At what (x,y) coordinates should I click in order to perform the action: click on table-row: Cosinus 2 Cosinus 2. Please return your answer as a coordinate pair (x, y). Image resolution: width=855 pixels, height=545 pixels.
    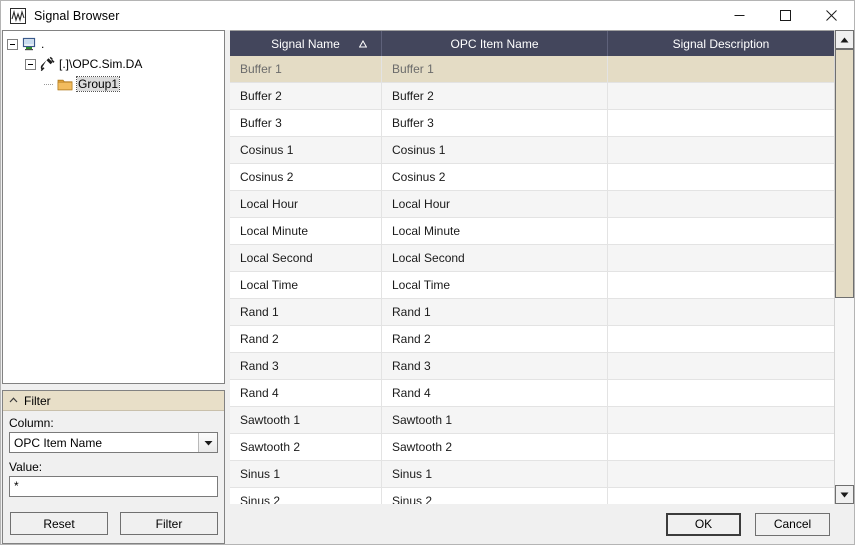
    Looking at the image, I should click on (532, 177).